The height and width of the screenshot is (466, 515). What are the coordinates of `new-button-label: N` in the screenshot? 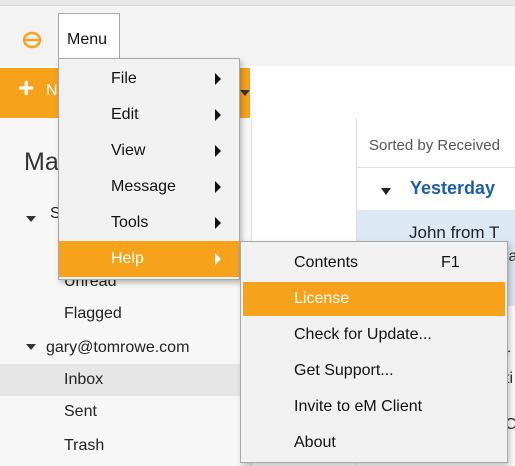 It's located at (52, 90).